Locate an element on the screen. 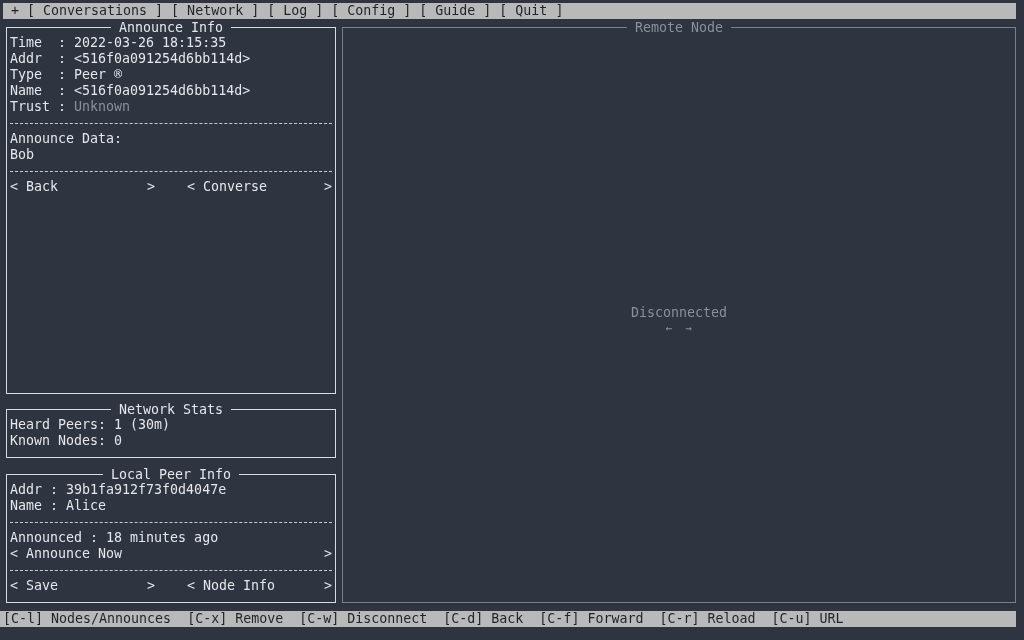 The image size is (1024, 640). stat-line: Heard Peers: 1 (30m) is located at coordinates (91, 425).